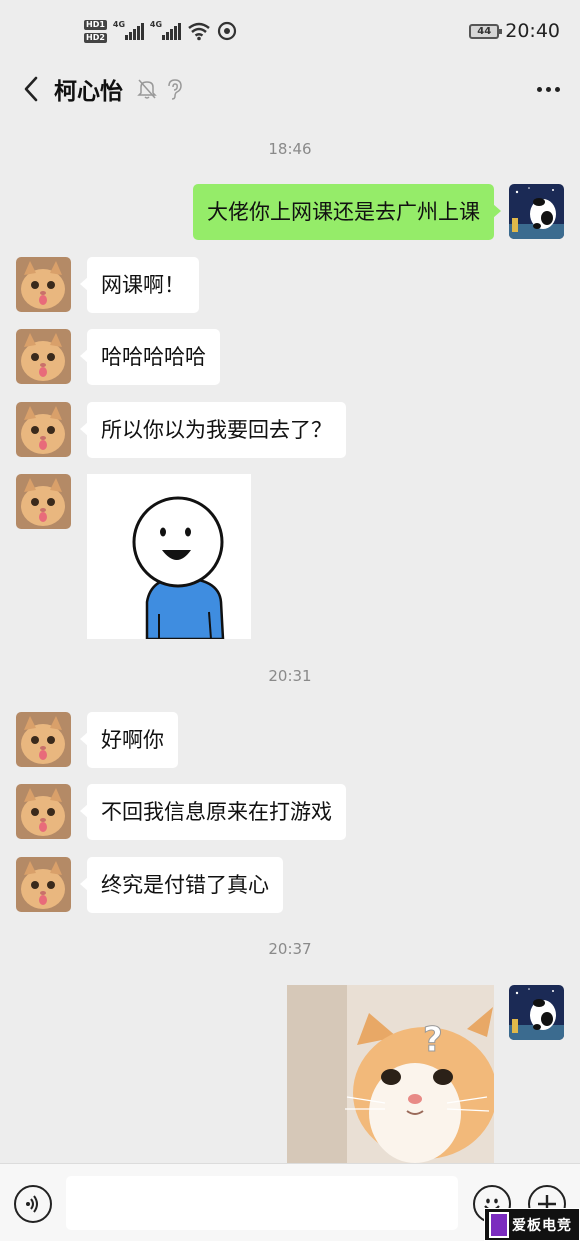 The image size is (580, 1241). What do you see at coordinates (433, 1040) in the screenshot?
I see `sticker-question-mark: ?` at bounding box center [433, 1040].